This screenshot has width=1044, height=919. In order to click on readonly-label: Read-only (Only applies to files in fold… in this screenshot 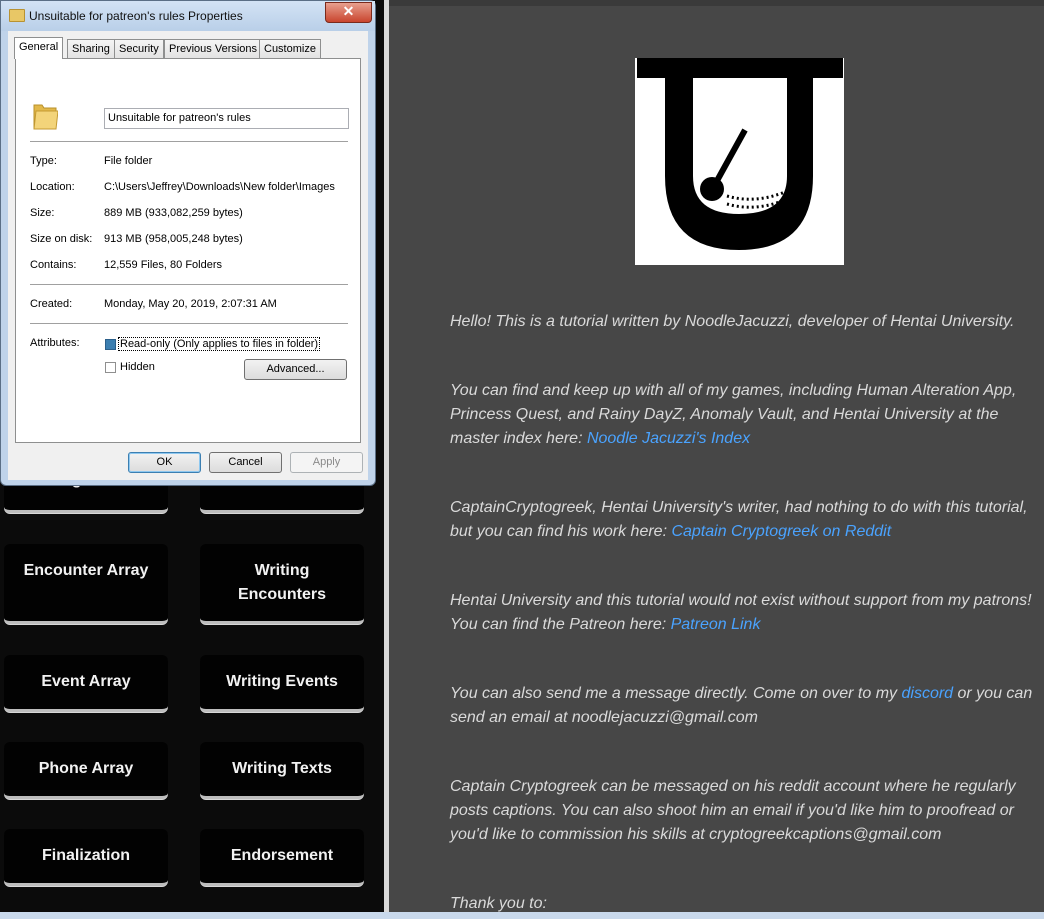, I will do `click(219, 344)`.